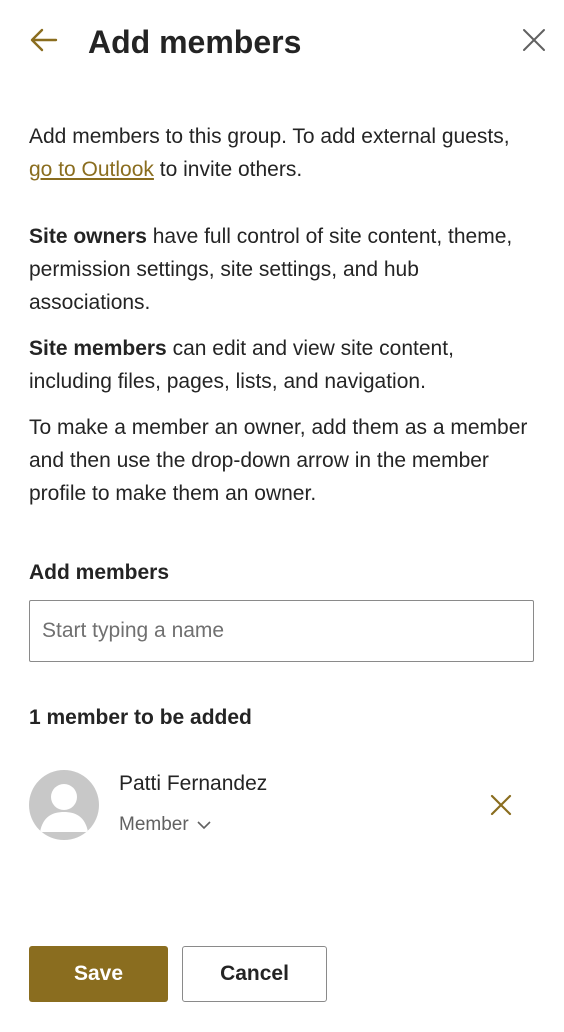  What do you see at coordinates (228, 169) in the screenshot?
I see `intro-text-after: to invite others.` at bounding box center [228, 169].